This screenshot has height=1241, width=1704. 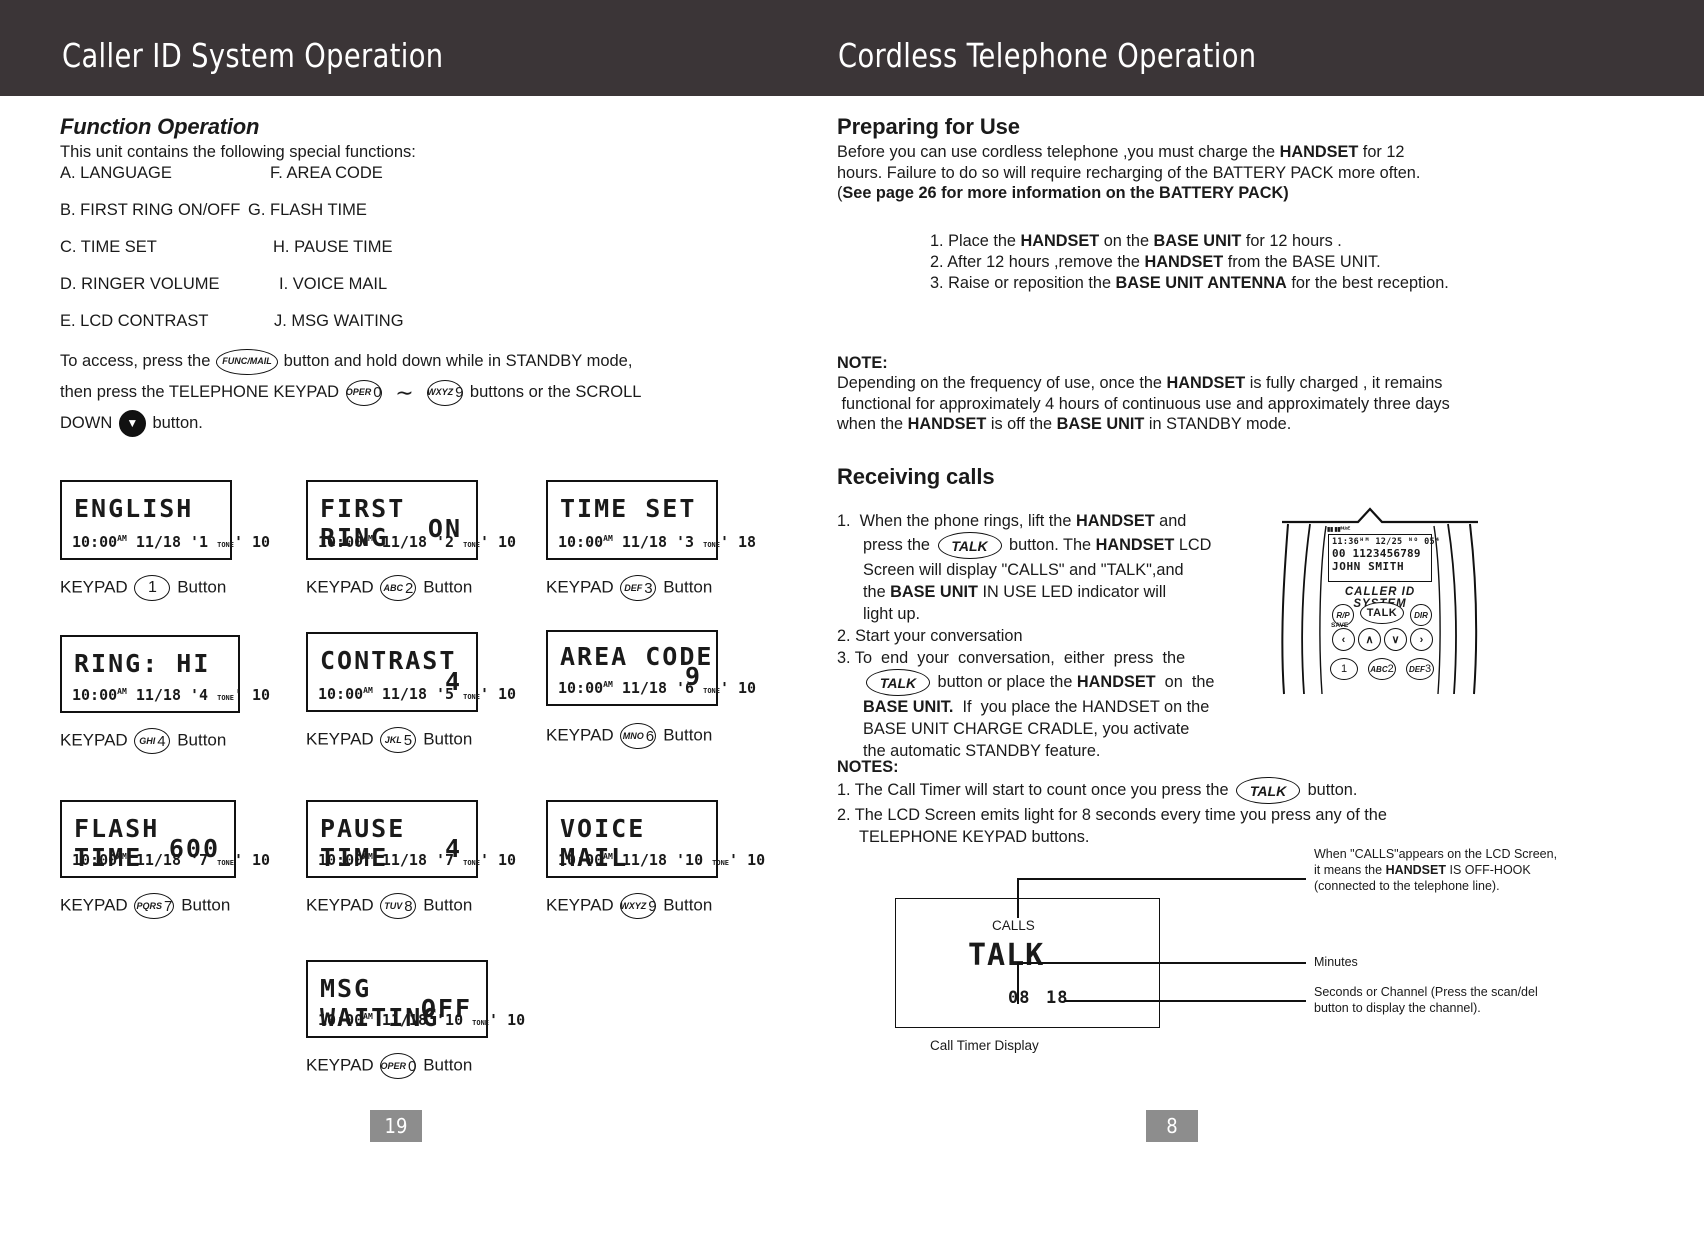 I want to click on handset-lcd-line-3: JOHN SMITH, so click(x=1368, y=566).